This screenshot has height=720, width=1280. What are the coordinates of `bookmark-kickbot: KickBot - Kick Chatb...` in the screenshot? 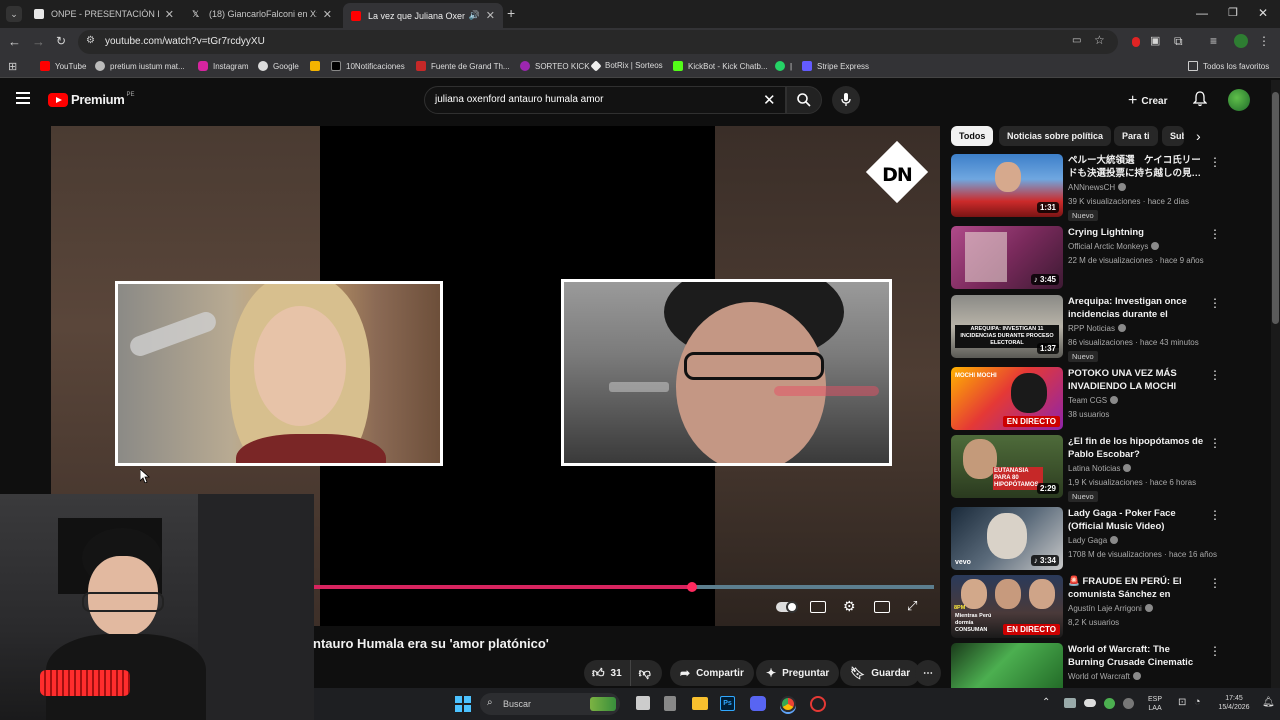 It's located at (720, 66).